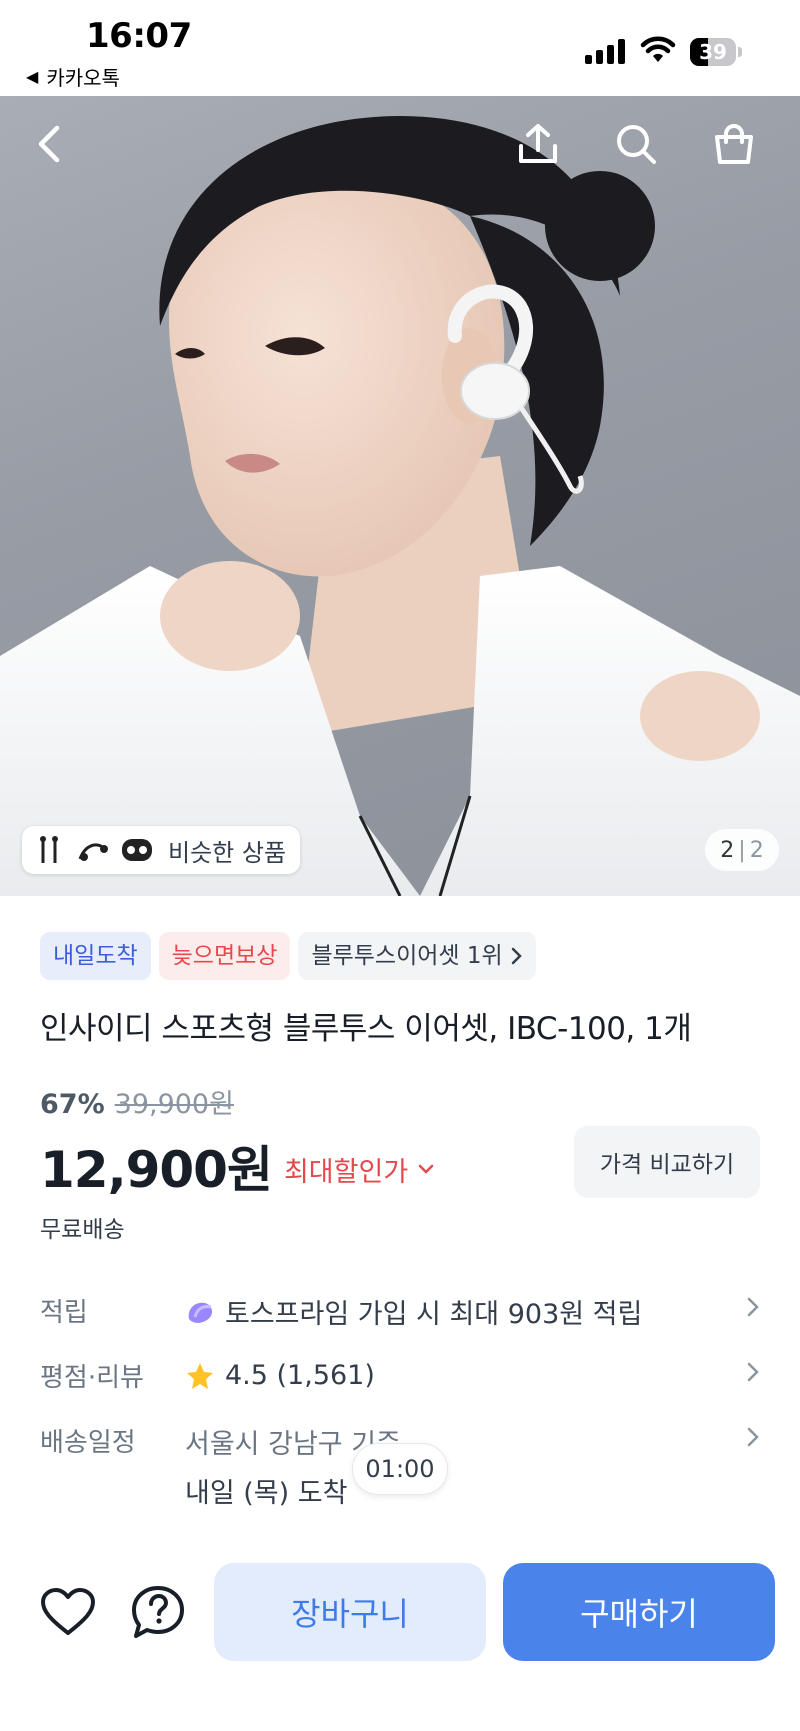 This screenshot has height=1731, width=800. I want to click on shopping-bag-icon, so click(734, 144).